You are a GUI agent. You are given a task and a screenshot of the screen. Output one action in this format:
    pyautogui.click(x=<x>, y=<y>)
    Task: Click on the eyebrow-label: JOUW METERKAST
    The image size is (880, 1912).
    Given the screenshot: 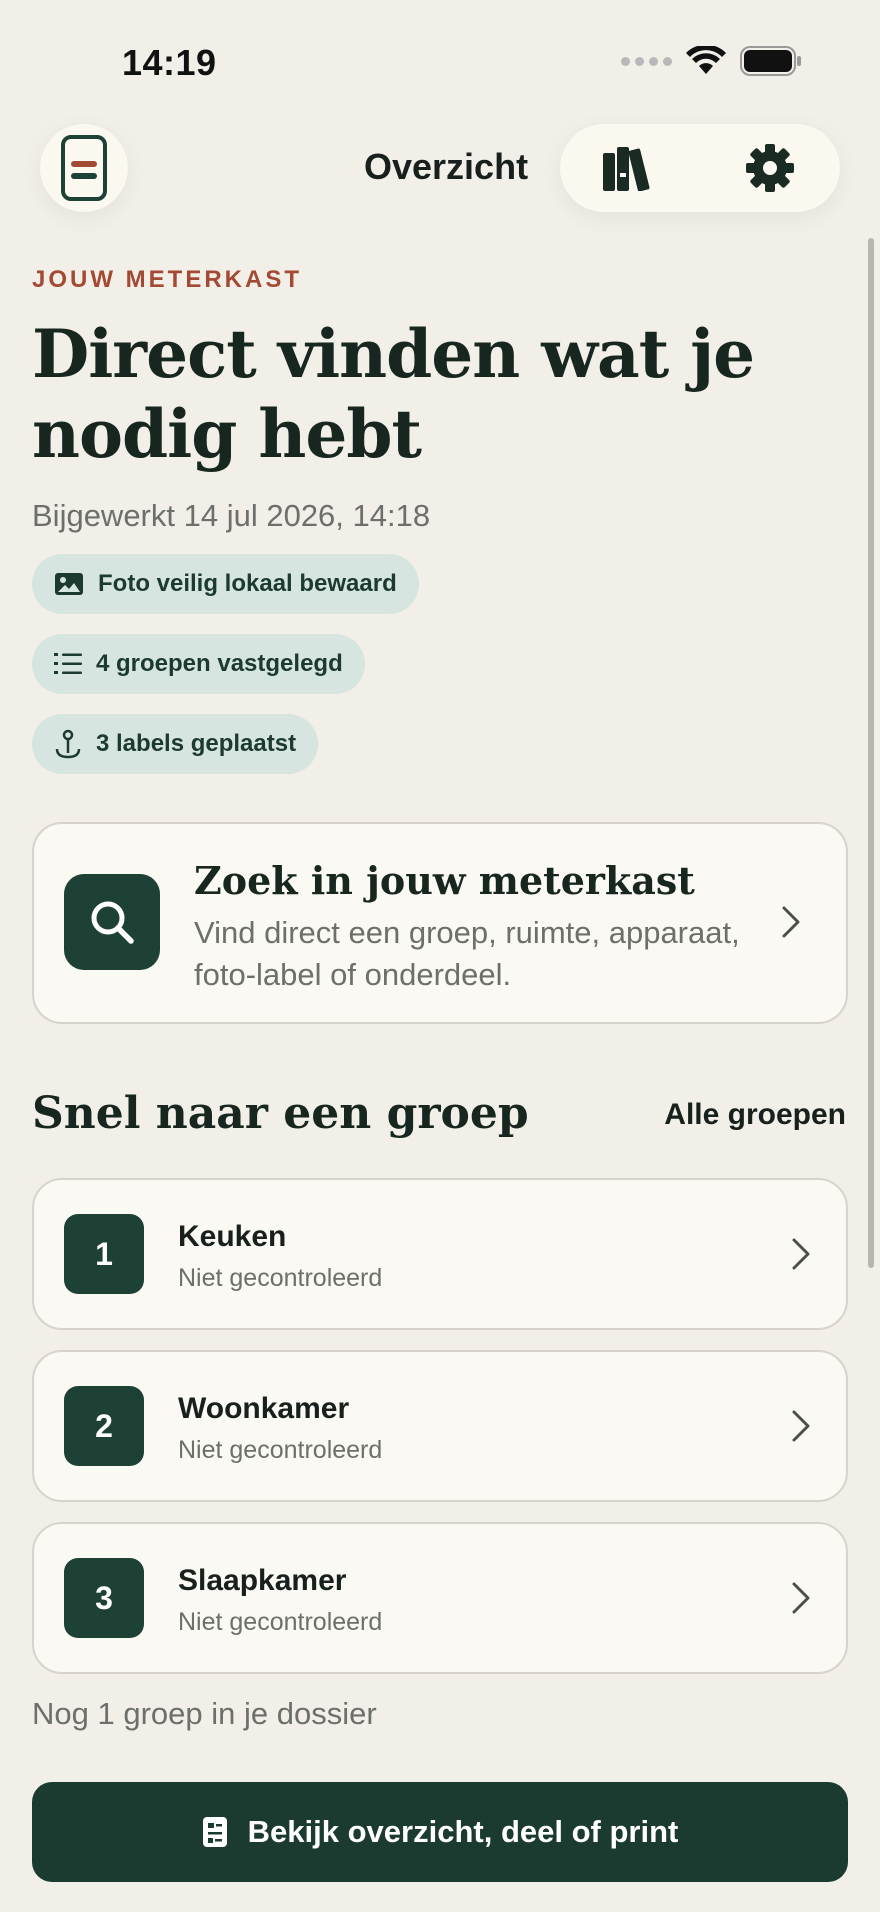 What is the action you would take?
    pyautogui.click(x=167, y=279)
    